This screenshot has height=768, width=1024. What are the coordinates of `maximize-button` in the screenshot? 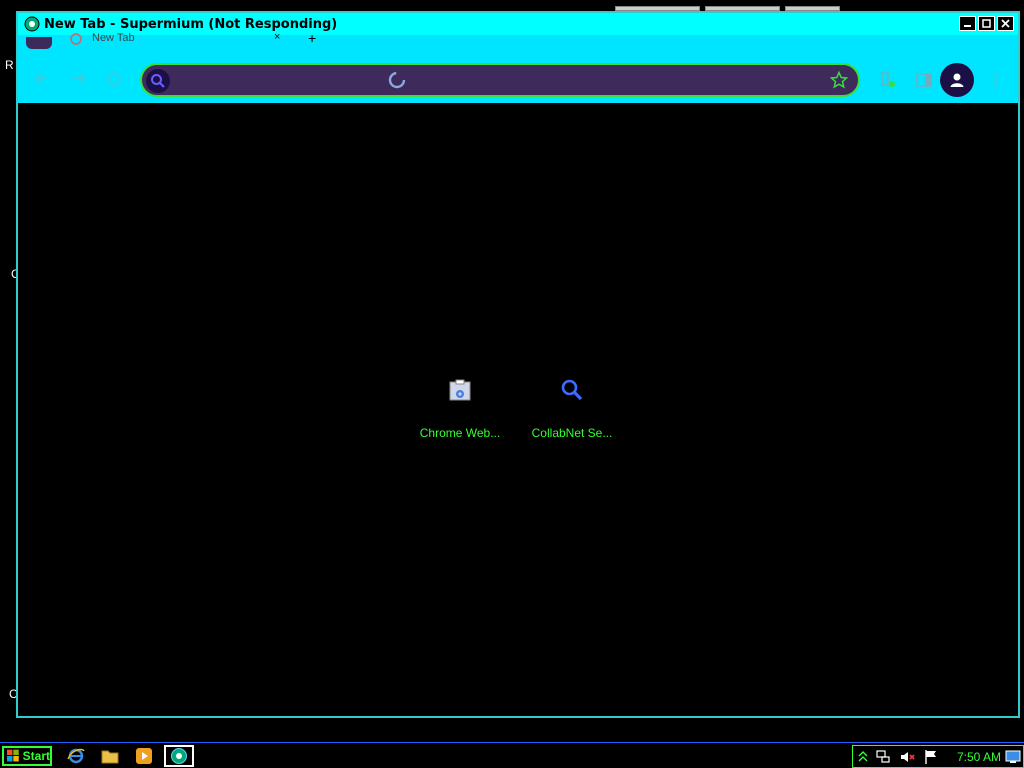 It's located at (986, 23).